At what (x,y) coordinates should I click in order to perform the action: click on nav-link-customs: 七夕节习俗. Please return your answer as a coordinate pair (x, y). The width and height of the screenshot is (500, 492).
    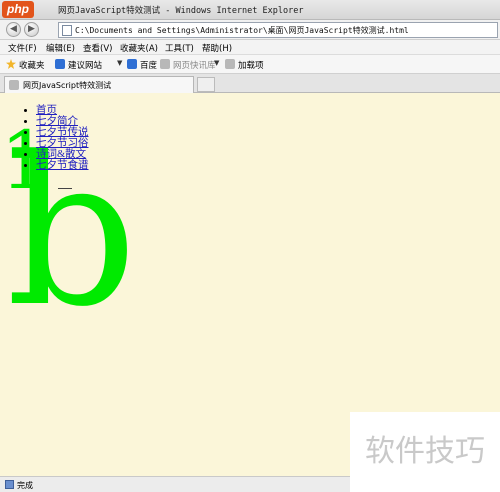
    Looking at the image, I should click on (62, 143).